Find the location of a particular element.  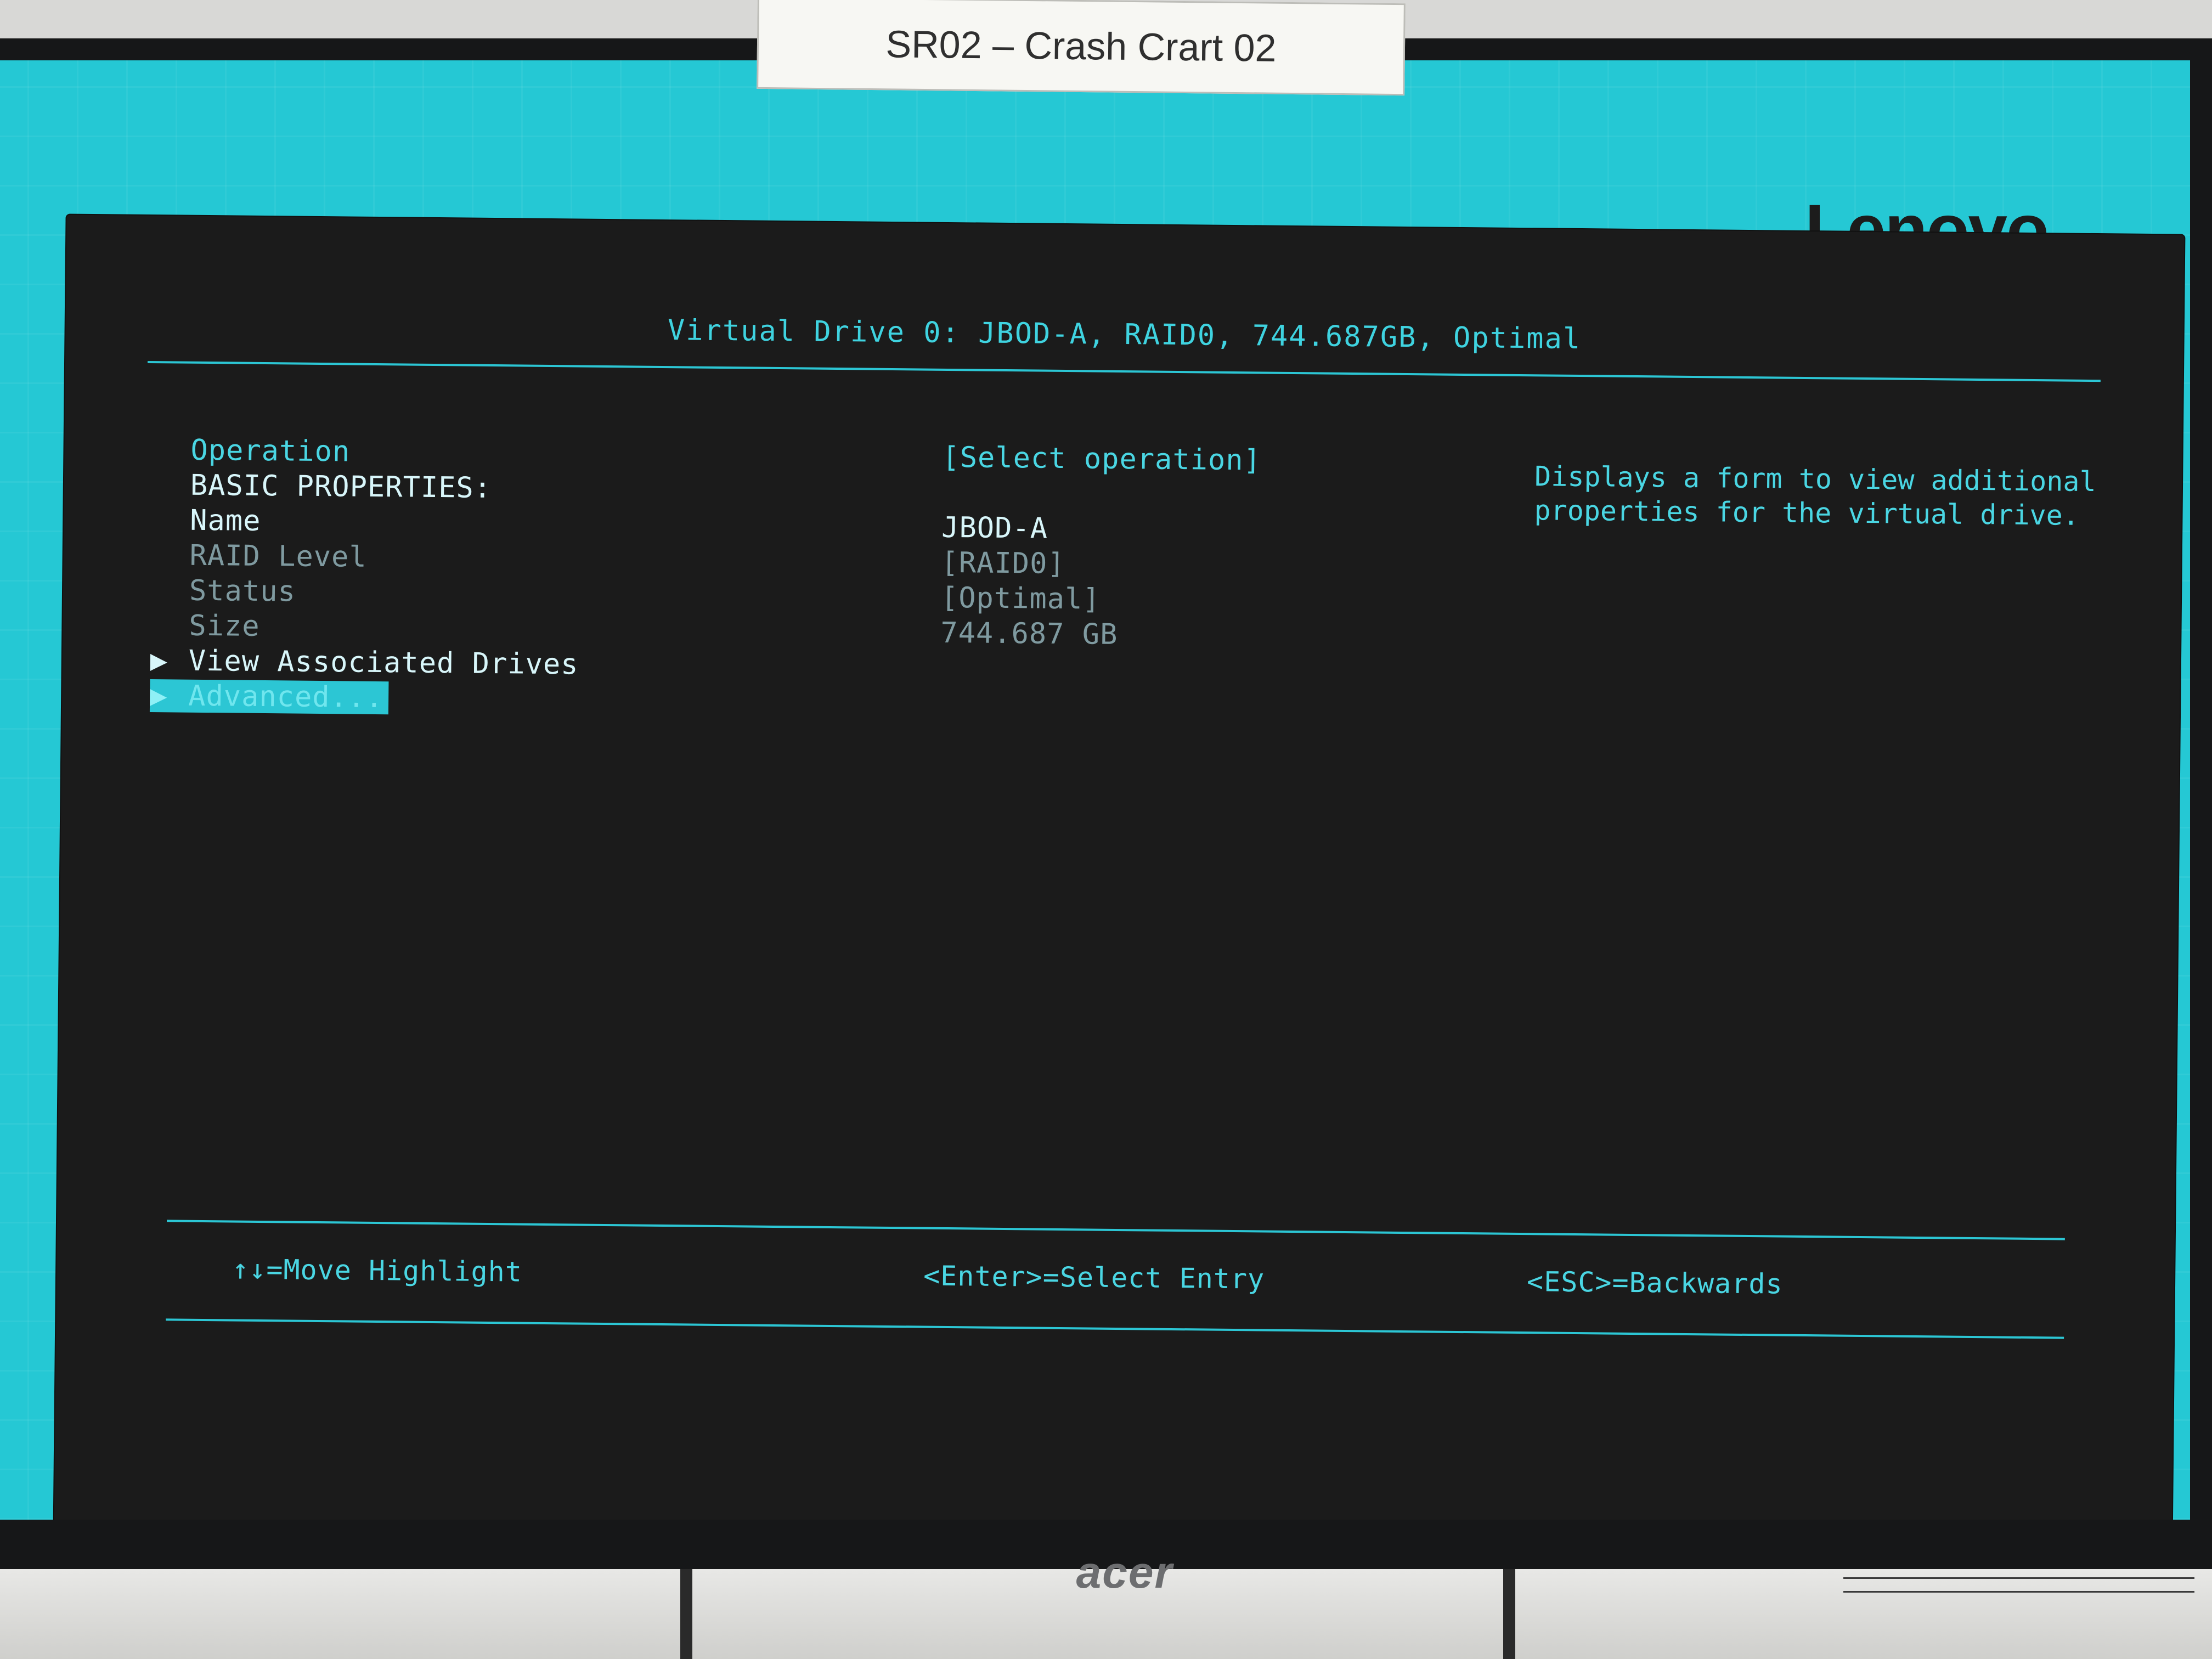

key-hint-enter: <Enter>=Select Entry is located at coordinates (1094, 1277).